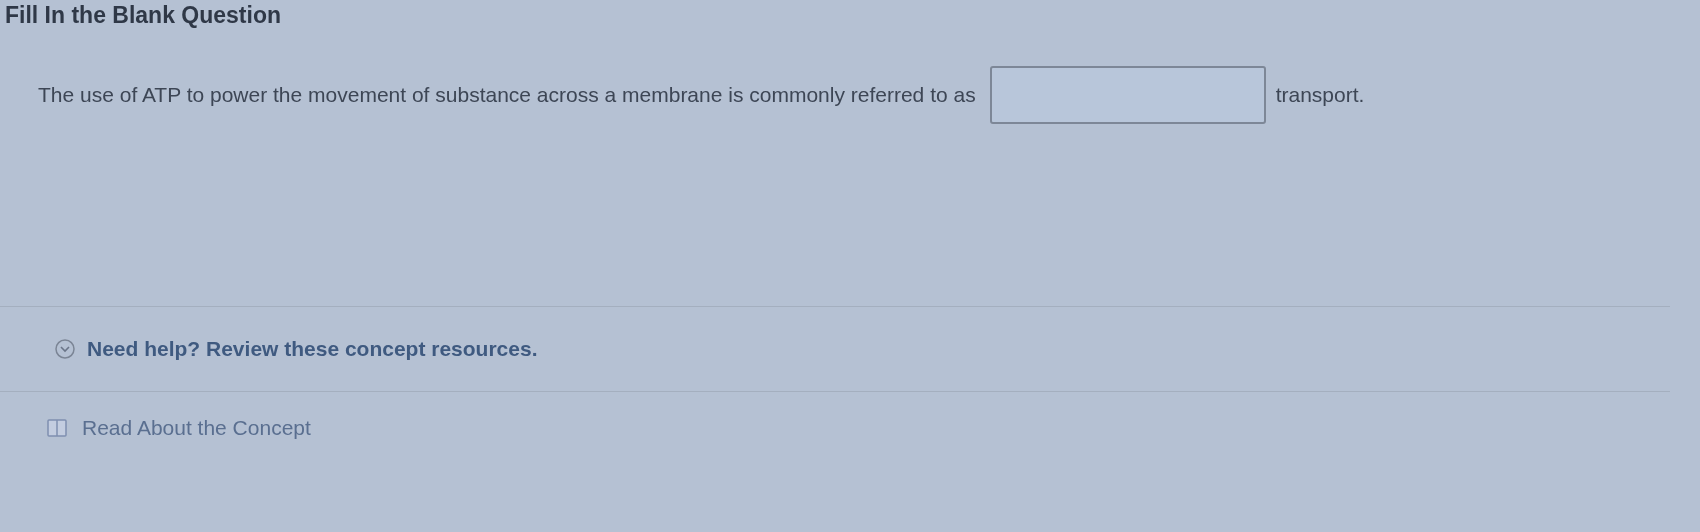 This screenshot has width=1700, height=532. Describe the element at coordinates (65, 349) in the screenshot. I see `chevron-icon` at that location.